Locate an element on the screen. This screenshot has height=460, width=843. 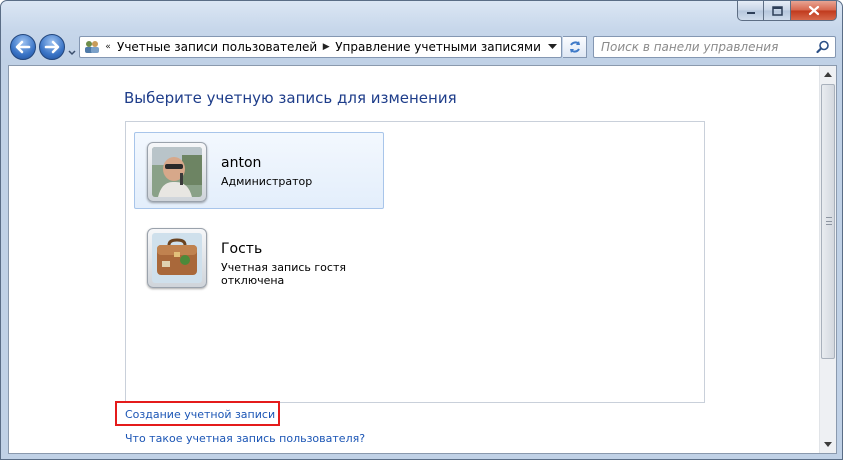
page-title: Выберите учетную запись для изменения is located at coordinates (290, 98).